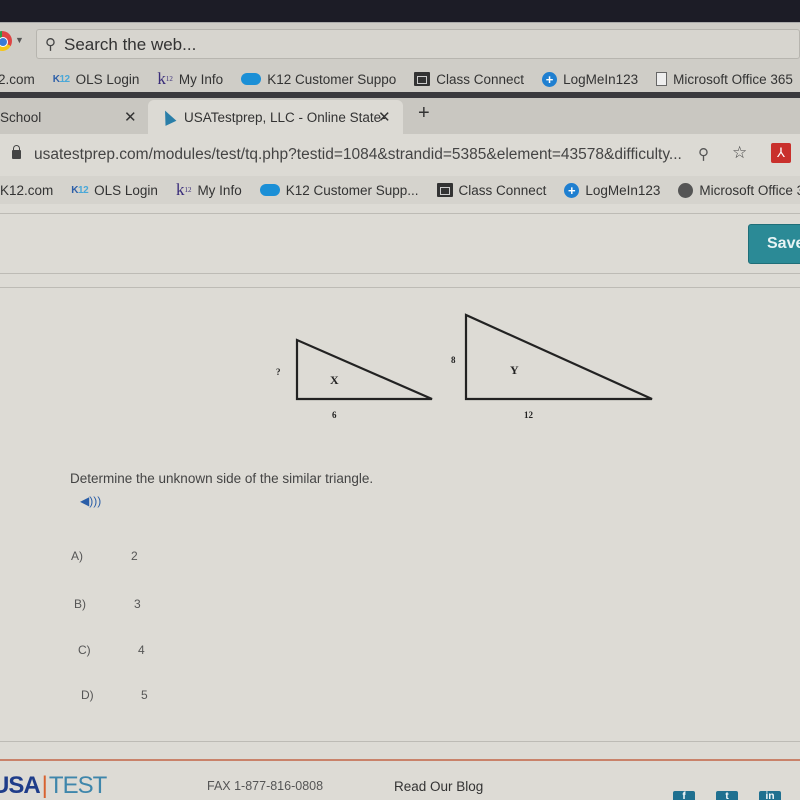  I want to click on new-tab-button: +, so click(424, 113).